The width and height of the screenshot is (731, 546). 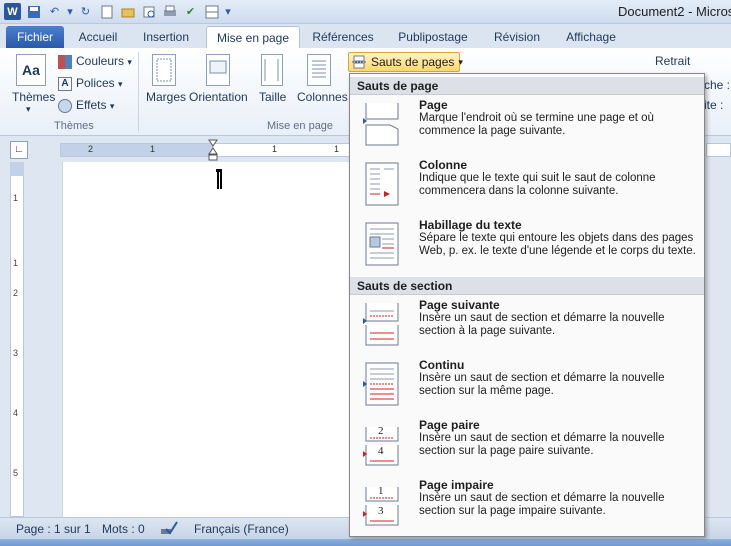 What do you see at coordinates (381, 491) in the screenshot?
I see `odd-page-number-a: 1` at bounding box center [381, 491].